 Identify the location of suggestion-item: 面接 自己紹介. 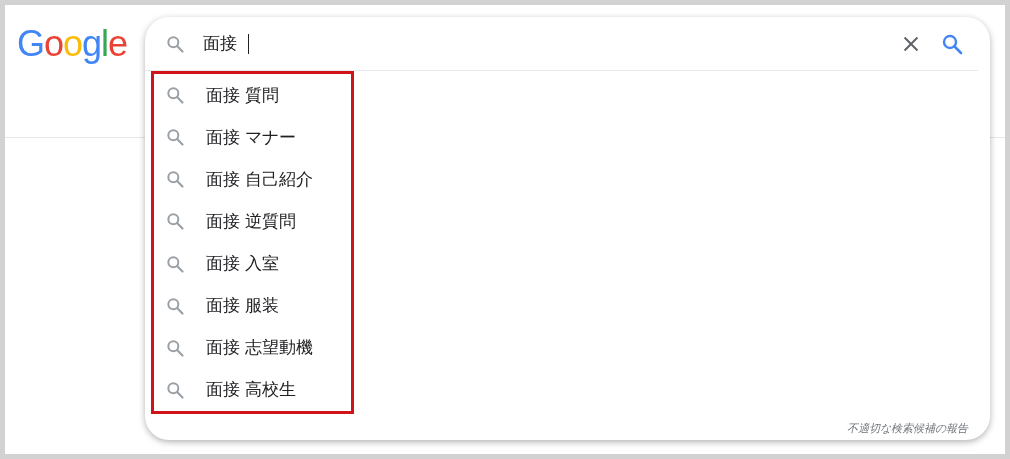
(252, 179).